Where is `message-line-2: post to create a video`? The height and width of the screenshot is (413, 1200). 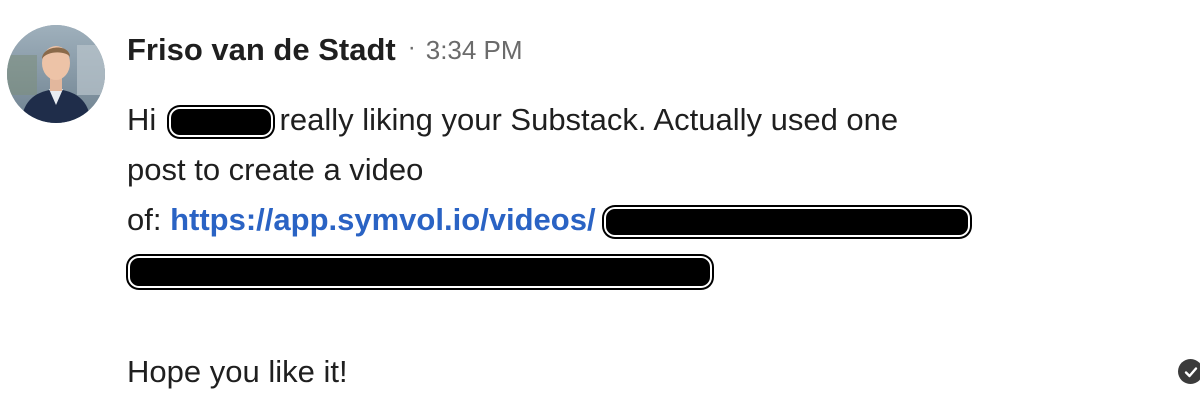
message-line-2: post to create a video is located at coordinates (275, 170).